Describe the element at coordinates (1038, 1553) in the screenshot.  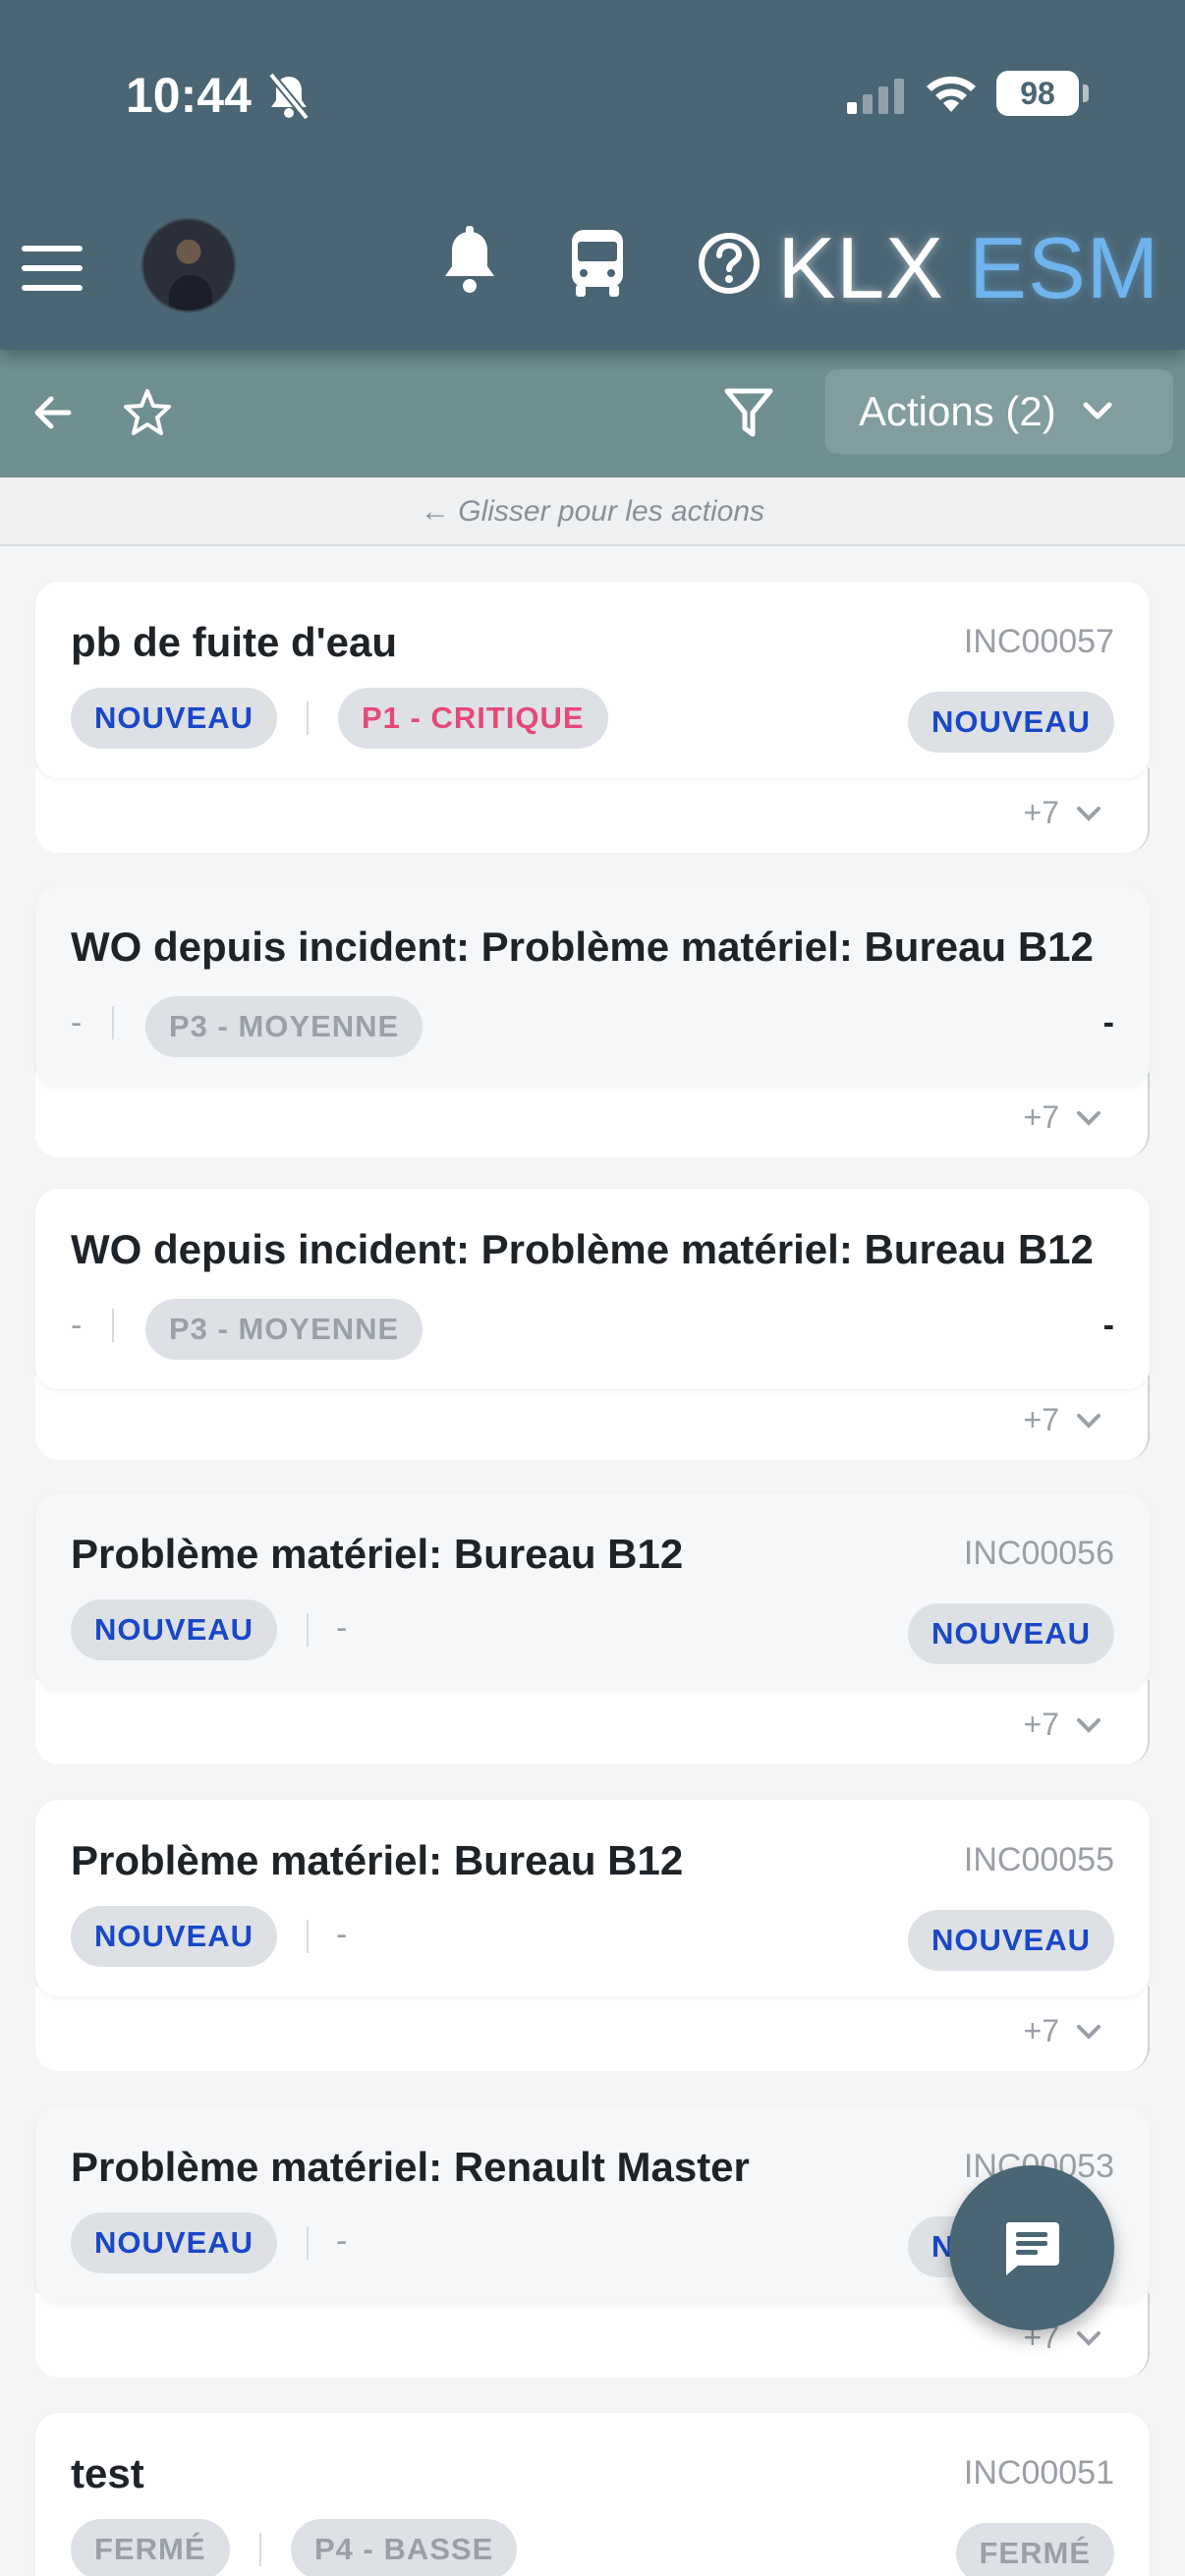
I see `ticket-id: INC00056` at that location.